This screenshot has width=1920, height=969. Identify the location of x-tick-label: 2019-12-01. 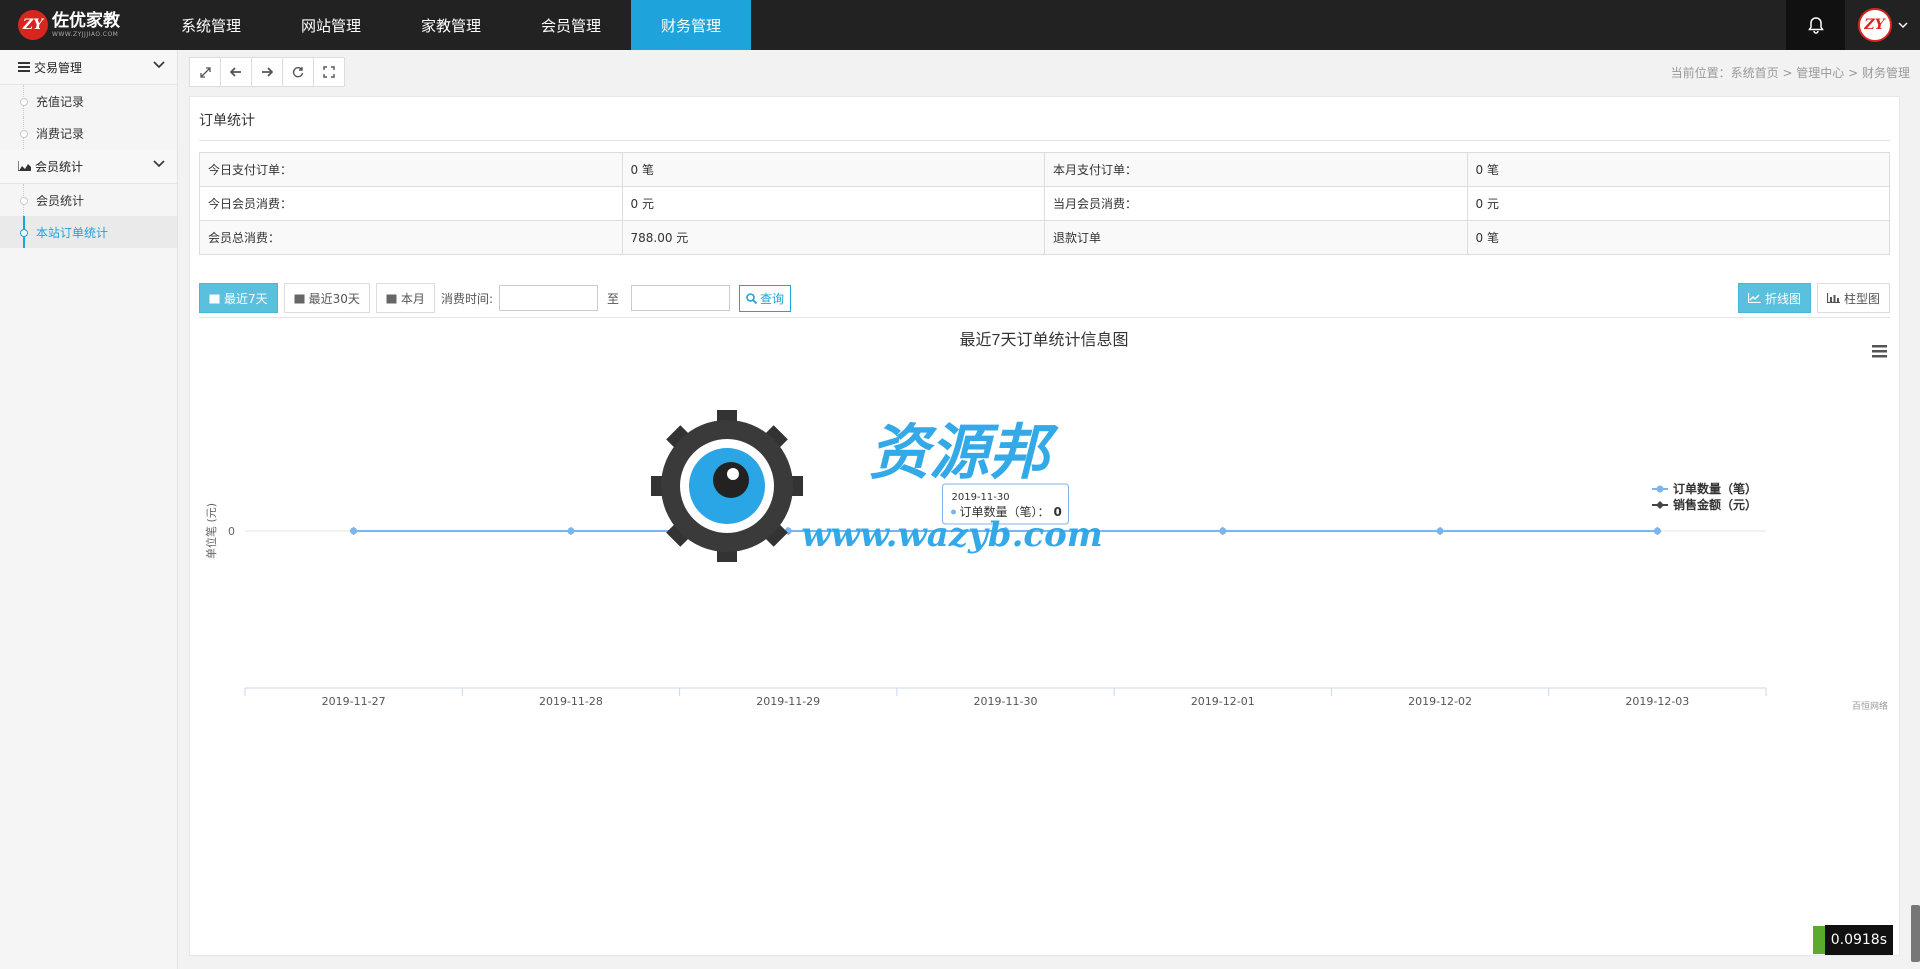
(1223, 701).